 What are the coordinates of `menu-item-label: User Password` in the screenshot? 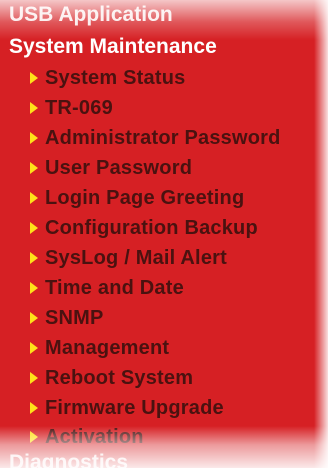 It's located at (119, 168).